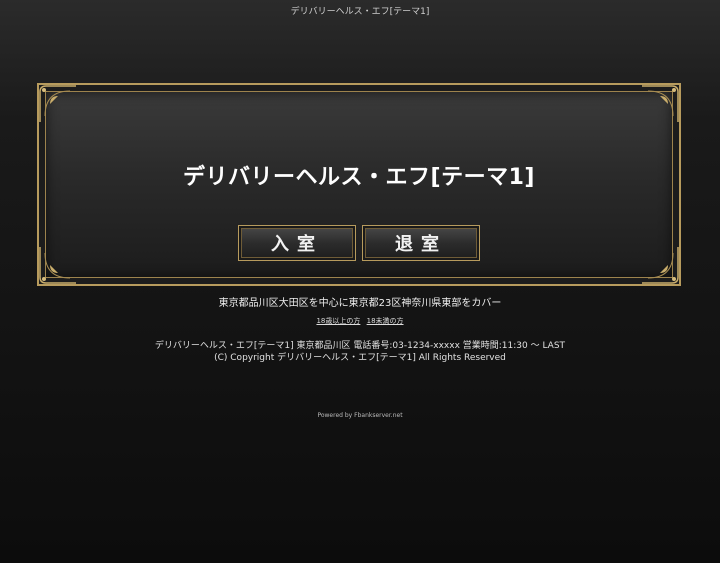 The image size is (720, 563). Describe the element at coordinates (421, 243) in the screenshot. I see `exit-button: 退室` at that location.